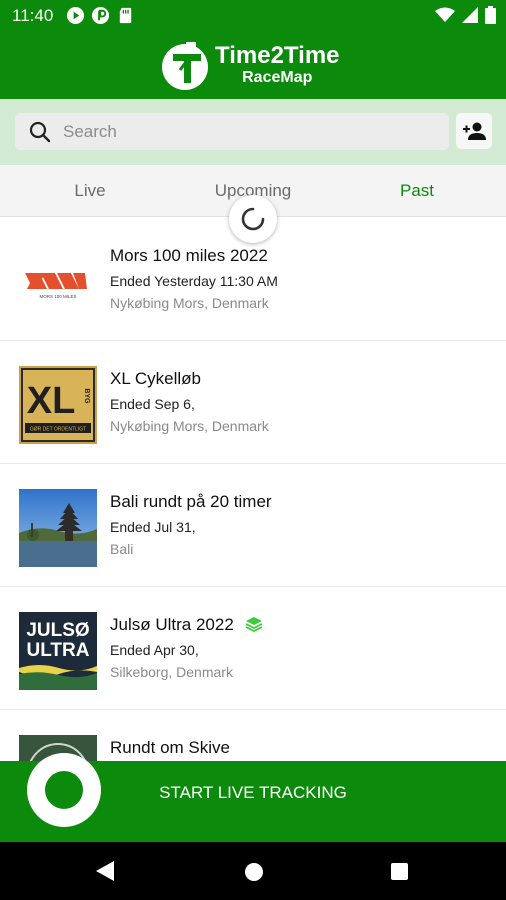  Describe the element at coordinates (57, 630) in the screenshot. I see `julso-logo-line1: JULSØ` at that location.